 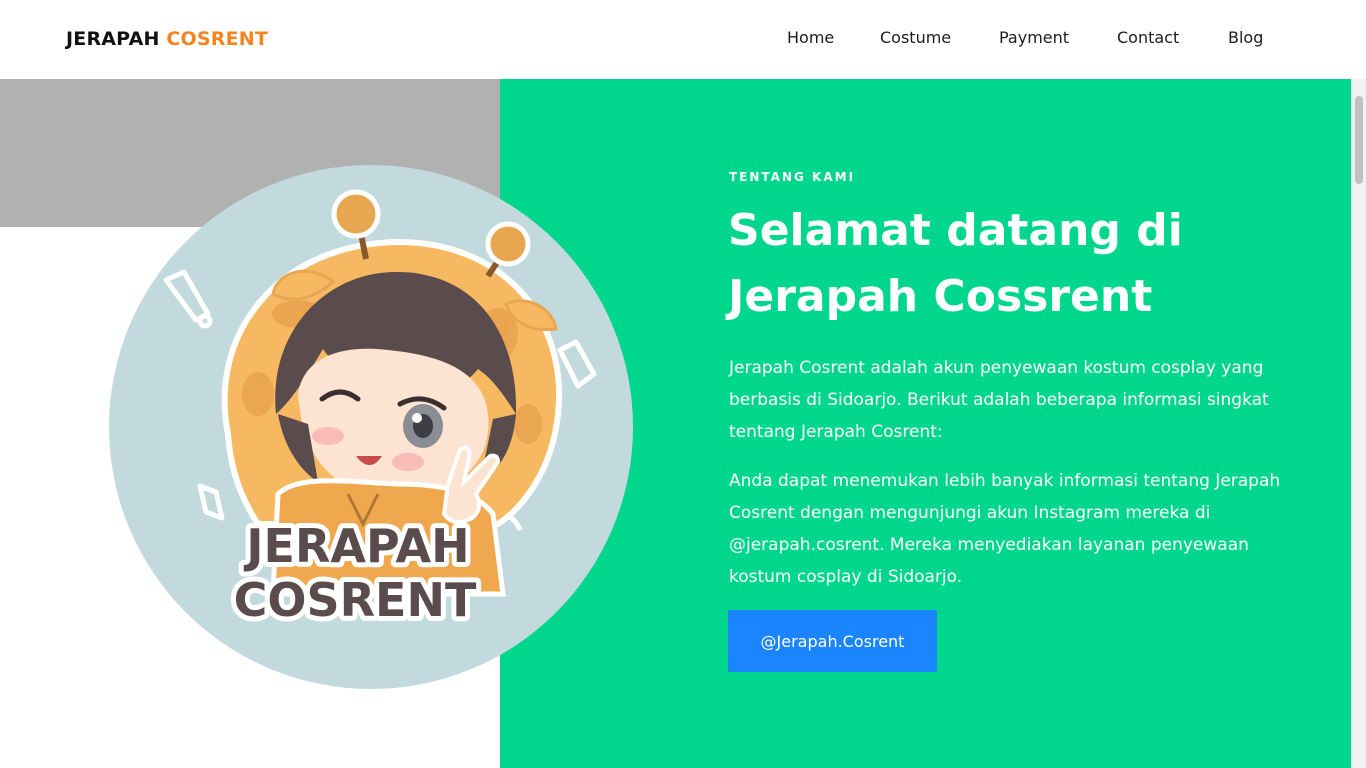 I want to click on instagram-button: @Jerapah.Cosrent, so click(x=832, y=641).